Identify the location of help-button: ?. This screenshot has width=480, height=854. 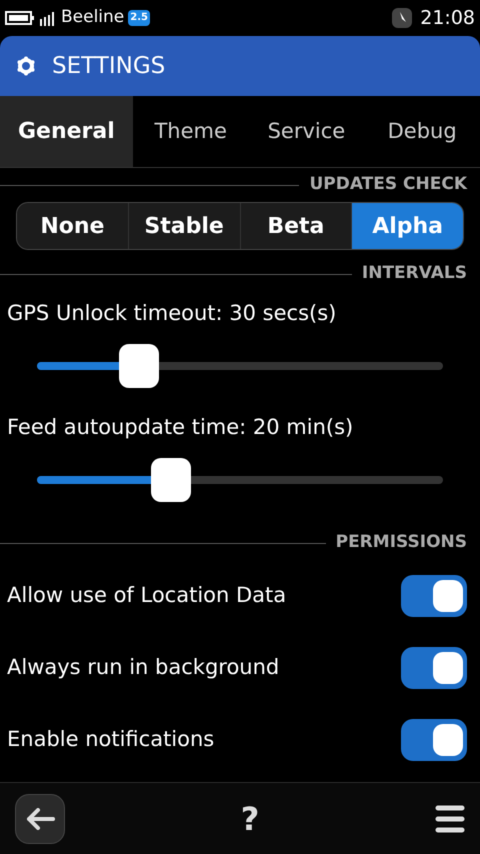
(250, 818).